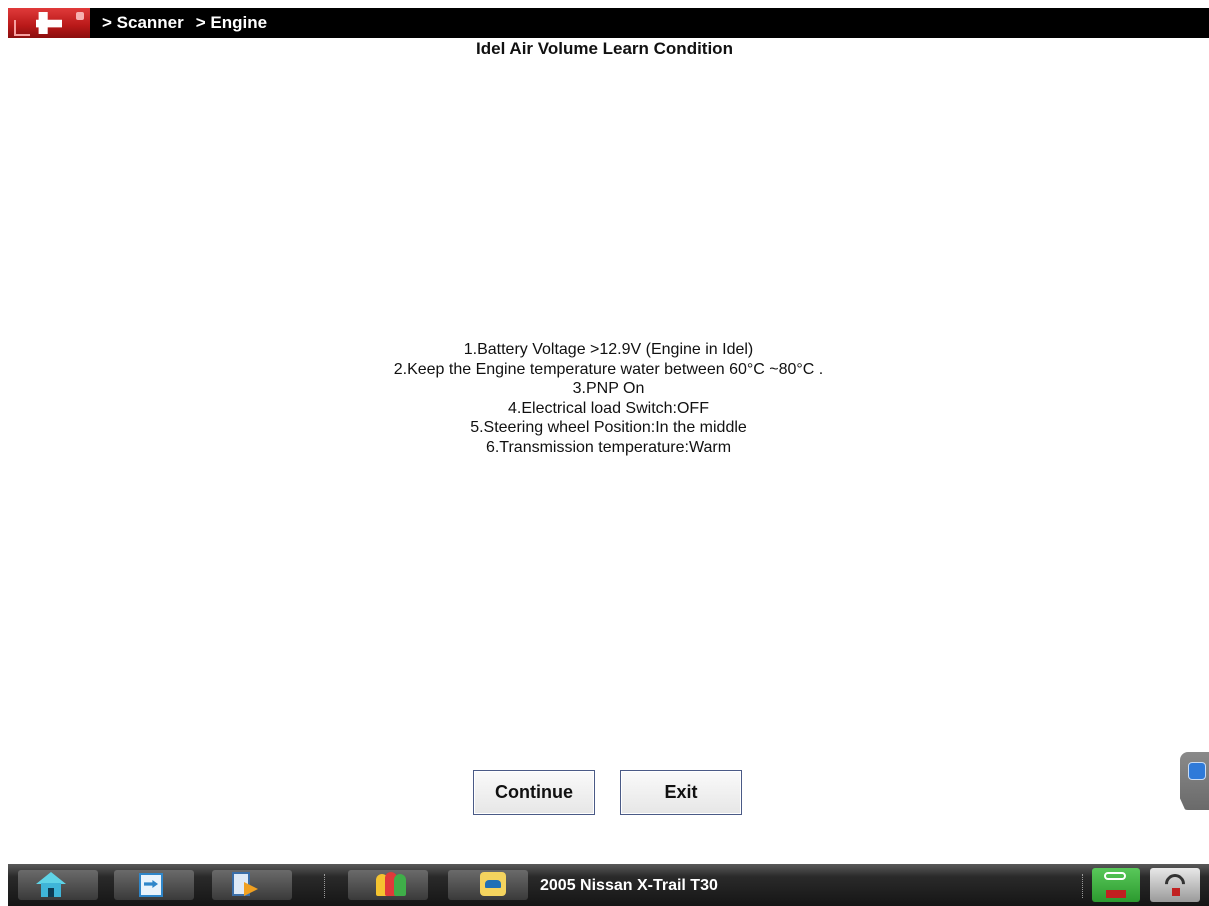 The width and height of the screenshot is (1209, 906). Describe the element at coordinates (608, 388) in the screenshot. I see `condition-item: 3.PNP On` at that location.